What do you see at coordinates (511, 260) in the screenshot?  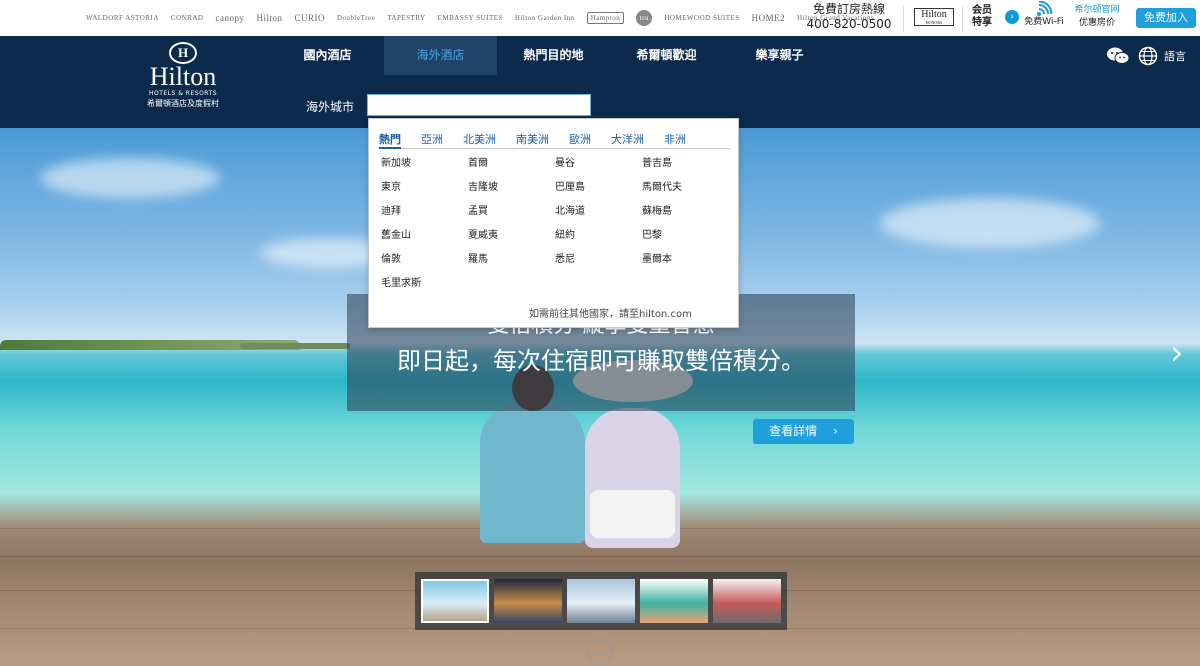 I see `city-option: 羅馬` at bounding box center [511, 260].